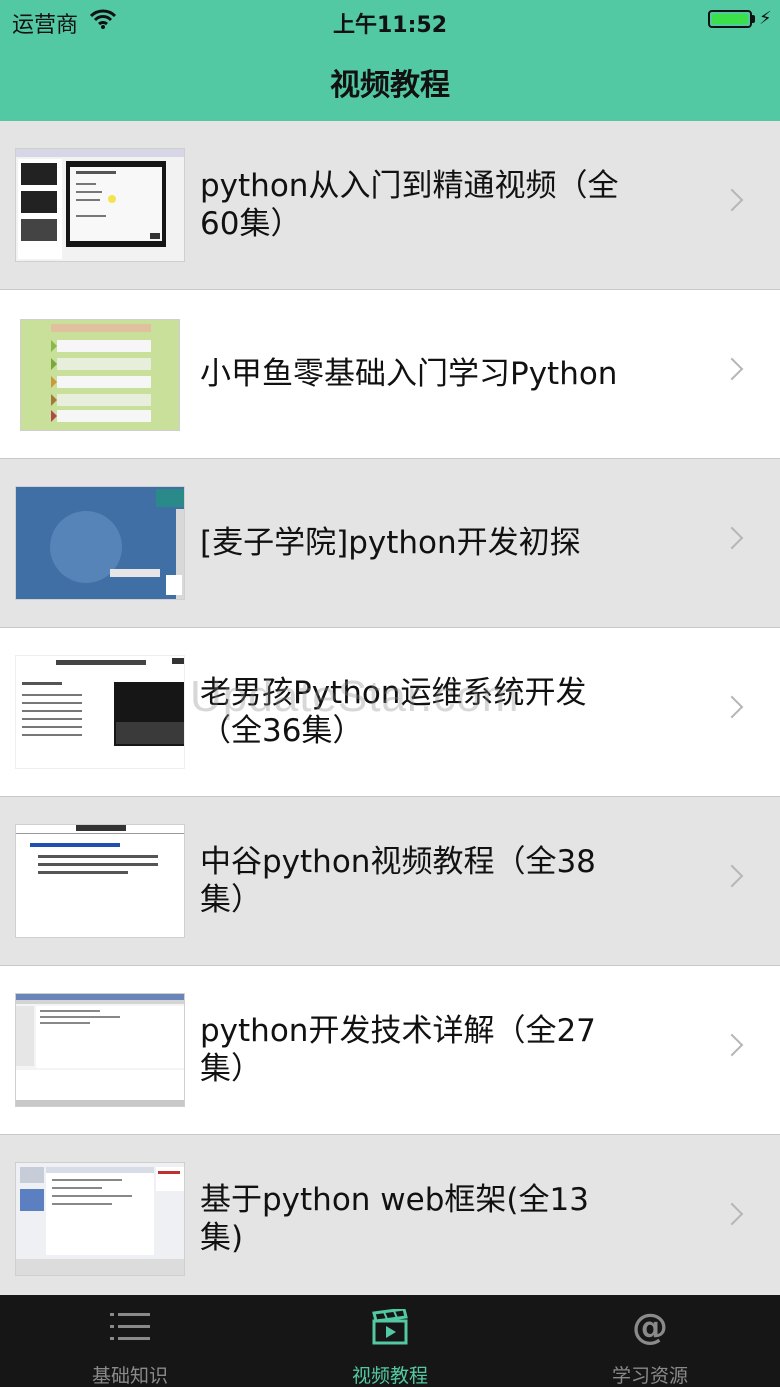 This screenshot has width=780, height=1388. I want to click on list-item: 小甲鱼零基础入门学习Python, so click(390, 374).